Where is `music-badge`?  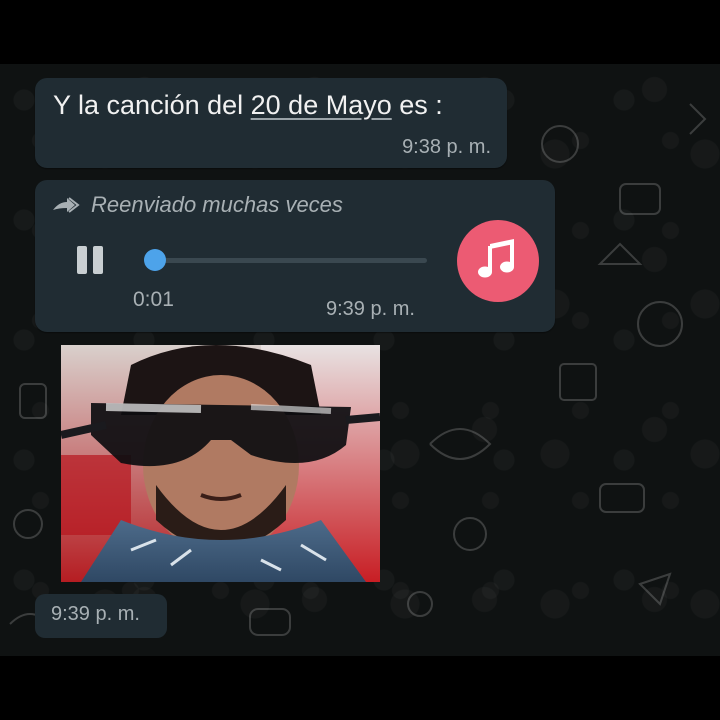
music-badge is located at coordinates (498, 261).